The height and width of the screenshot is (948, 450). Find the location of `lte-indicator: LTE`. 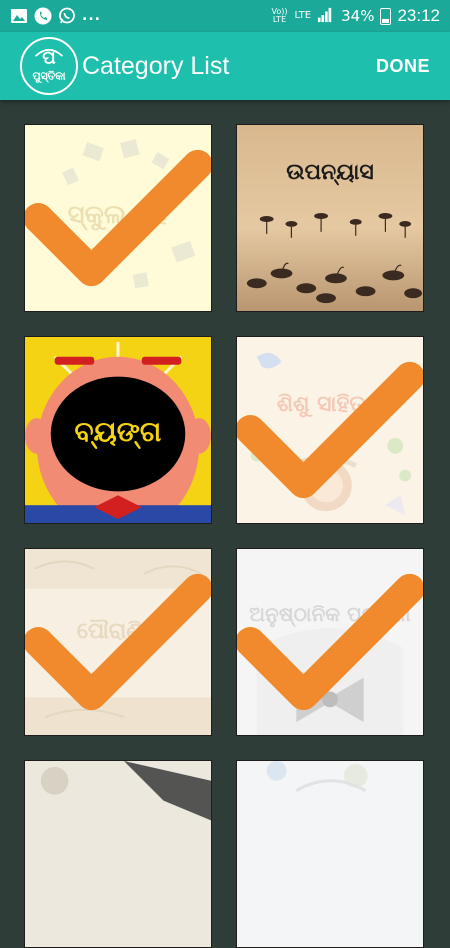

lte-indicator: LTE is located at coordinates (303, 15).